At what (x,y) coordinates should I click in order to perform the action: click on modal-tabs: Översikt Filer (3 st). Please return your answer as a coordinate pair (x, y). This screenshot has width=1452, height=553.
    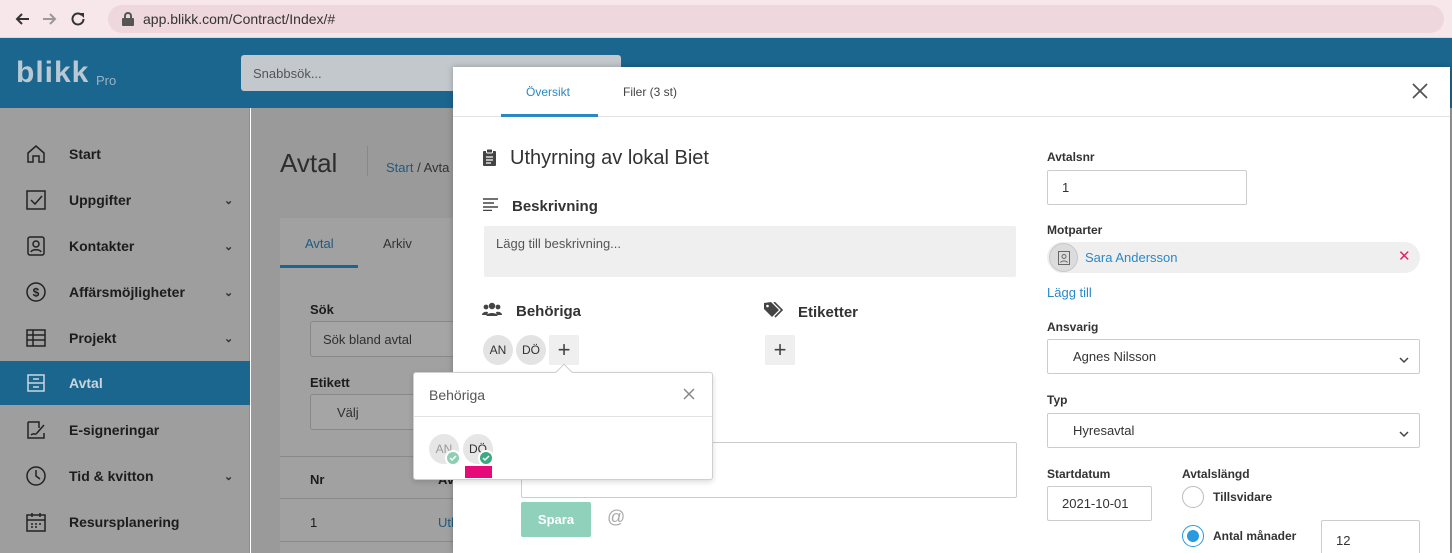
    Looking at the image, I should click on (951, 92).